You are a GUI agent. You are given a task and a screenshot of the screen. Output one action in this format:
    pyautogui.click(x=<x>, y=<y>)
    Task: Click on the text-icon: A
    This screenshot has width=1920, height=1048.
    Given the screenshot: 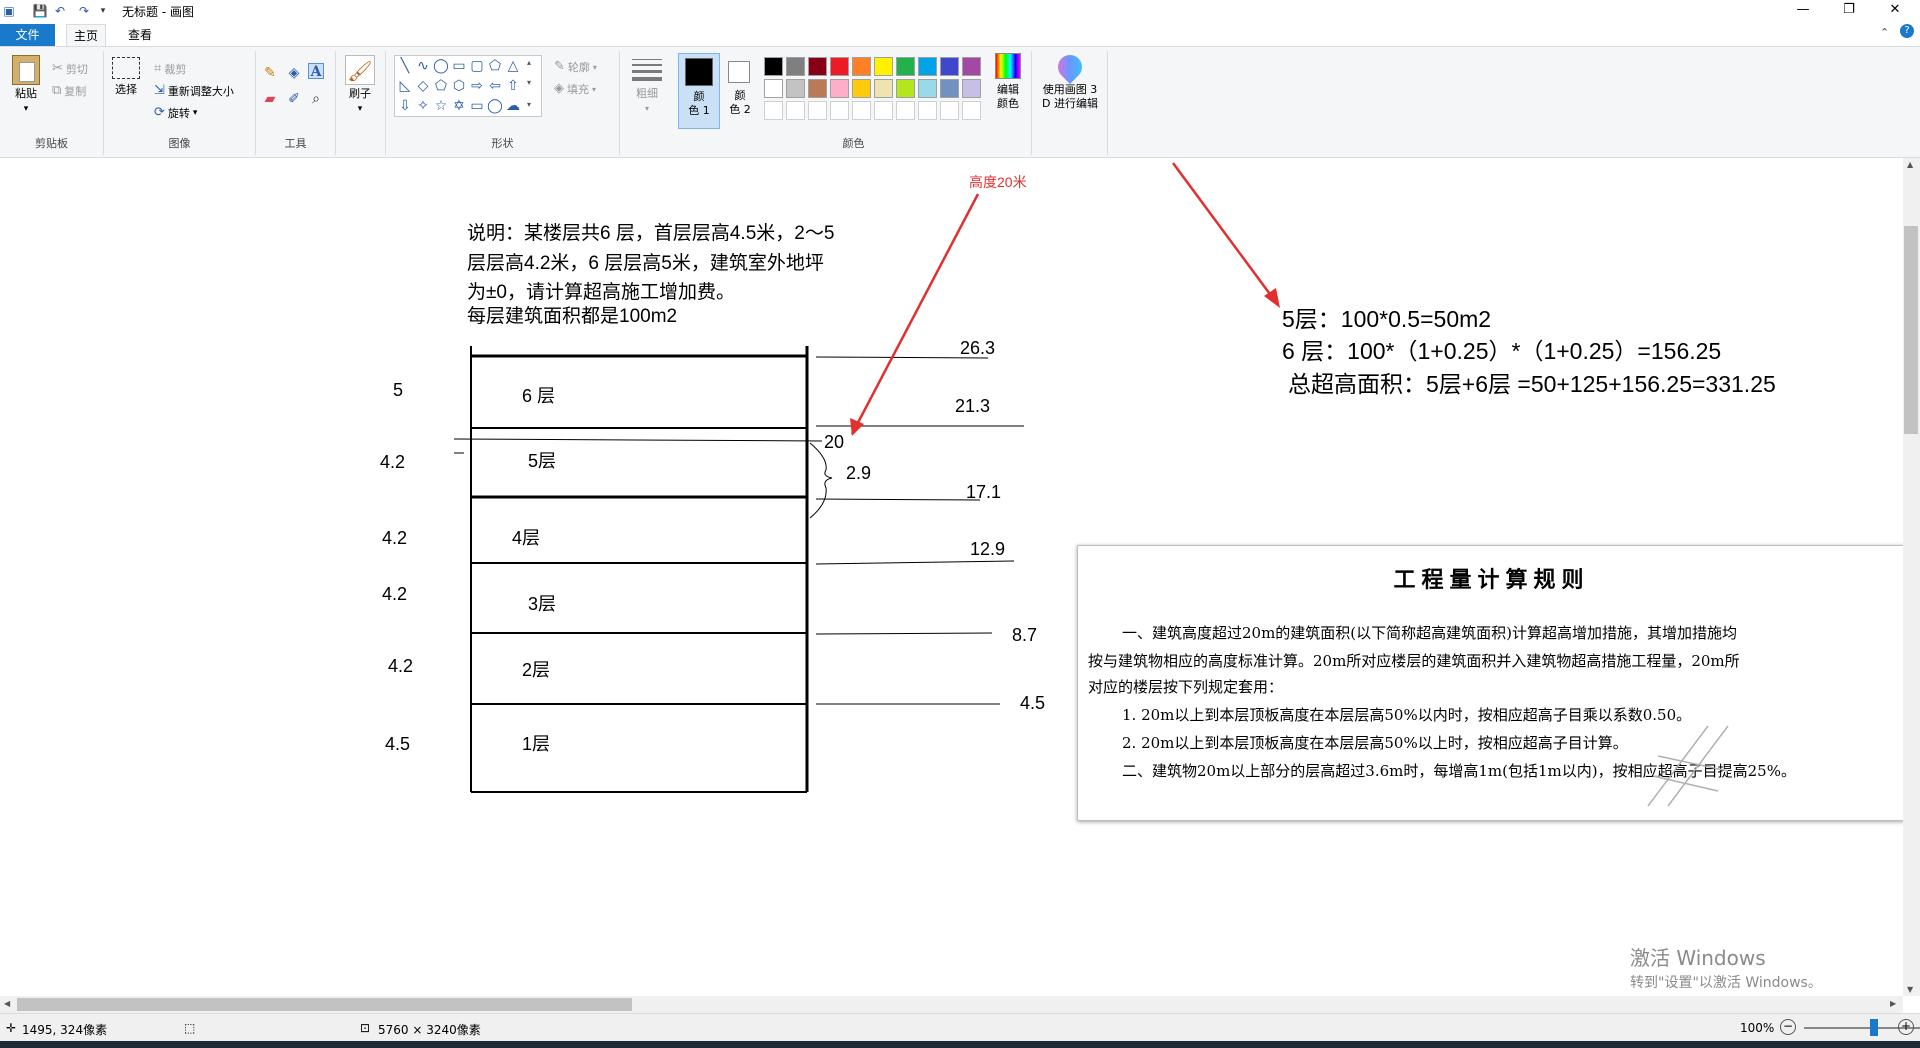 What is the action you would take?
    pyautogui.click(x=316, y=71)
    